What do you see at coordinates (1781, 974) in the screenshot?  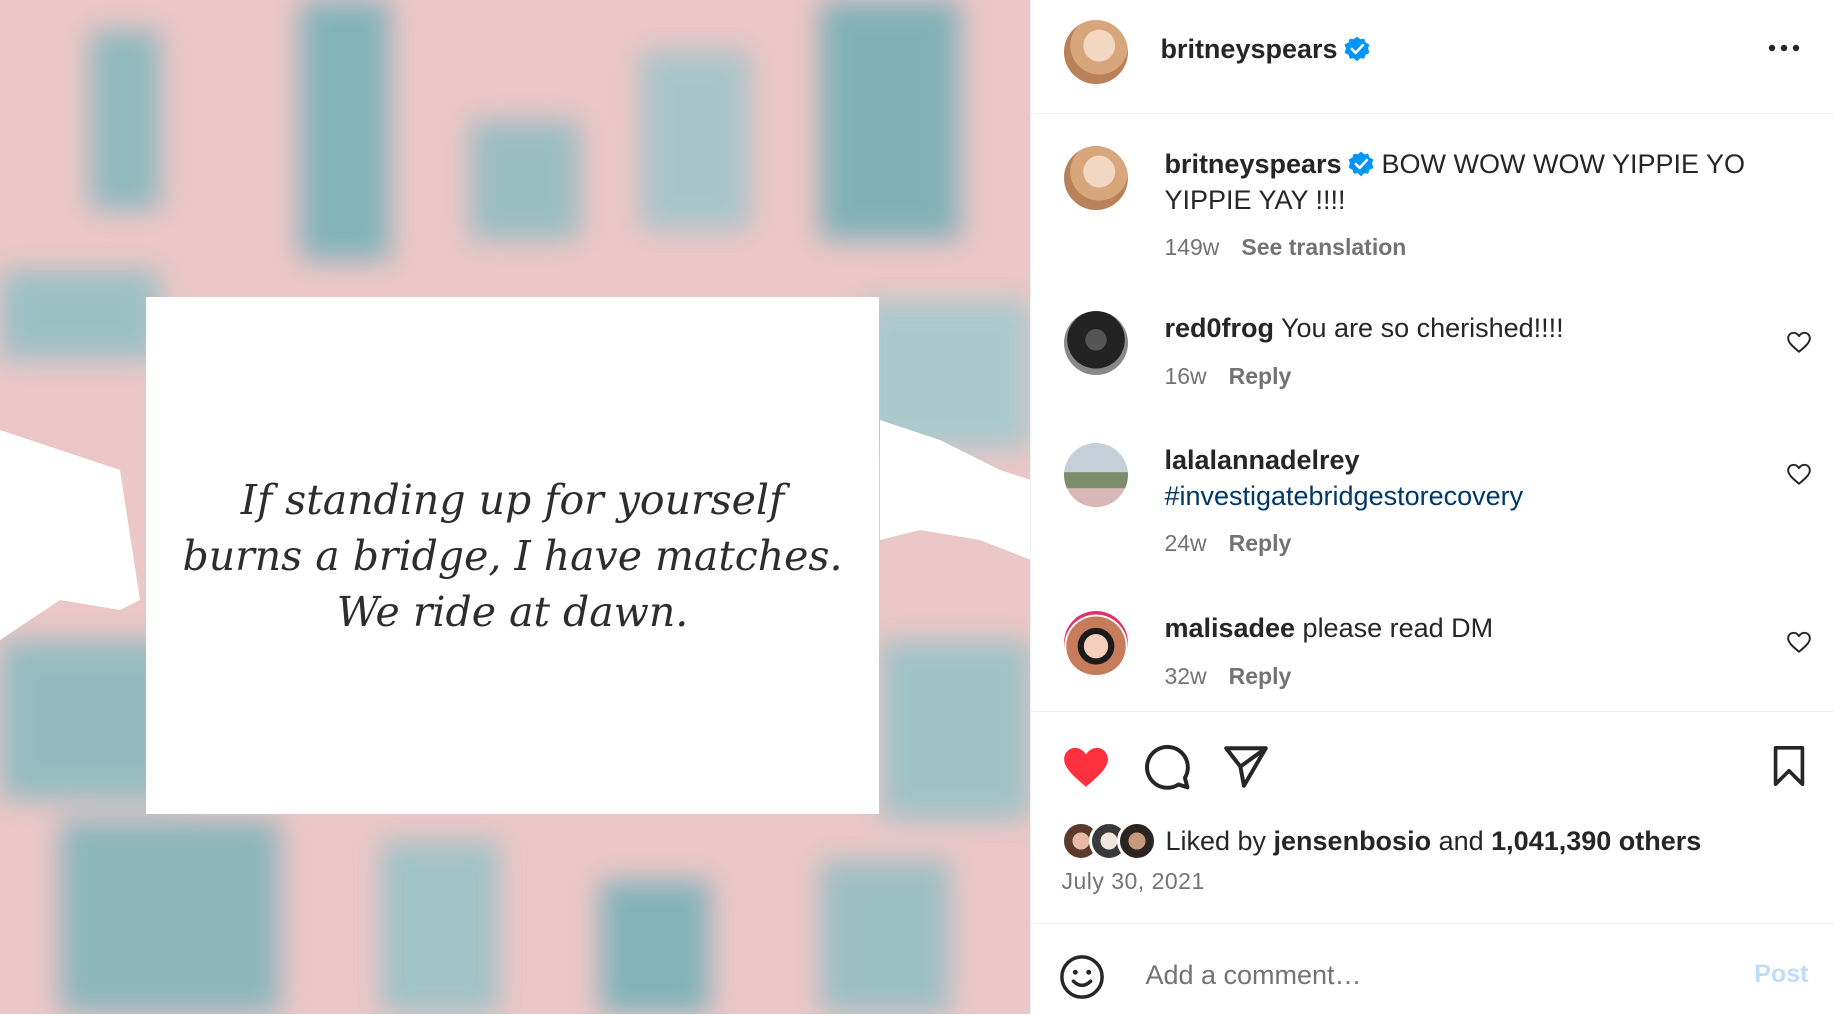 I see `post-button: Post` at bounding box center [1781, 974].